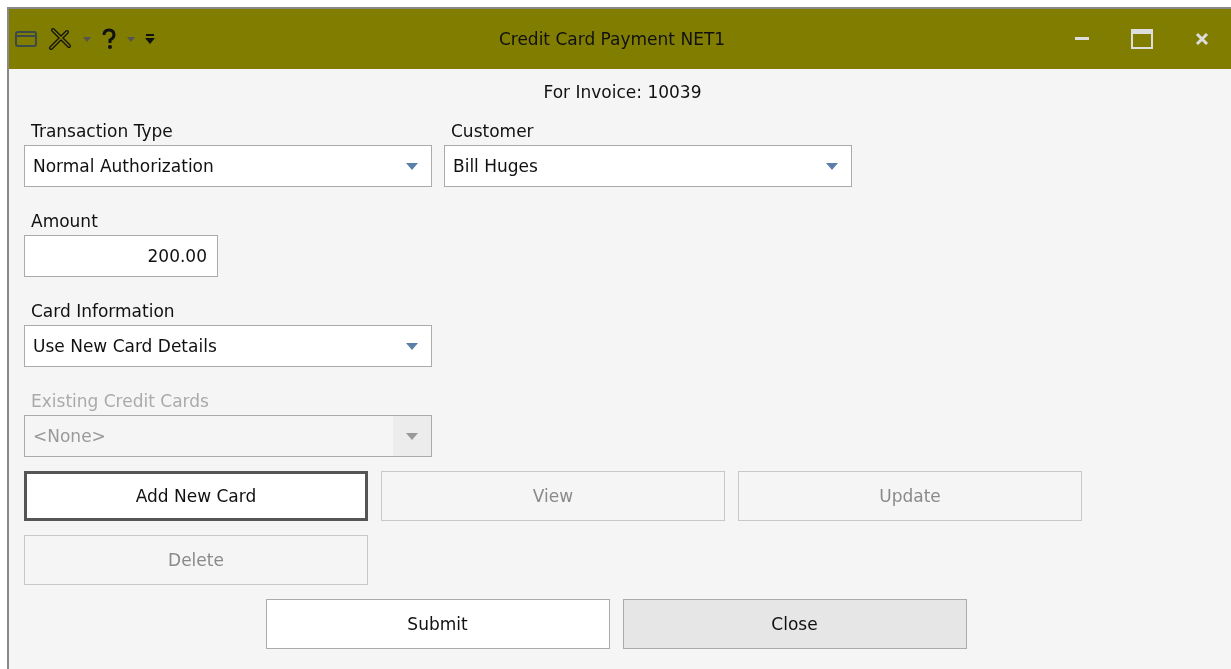 This screenshot has width=1231, height=669. Describe the element at coordinates (492, 131) in the screenshot. I see `field-label: Customer` at that location.